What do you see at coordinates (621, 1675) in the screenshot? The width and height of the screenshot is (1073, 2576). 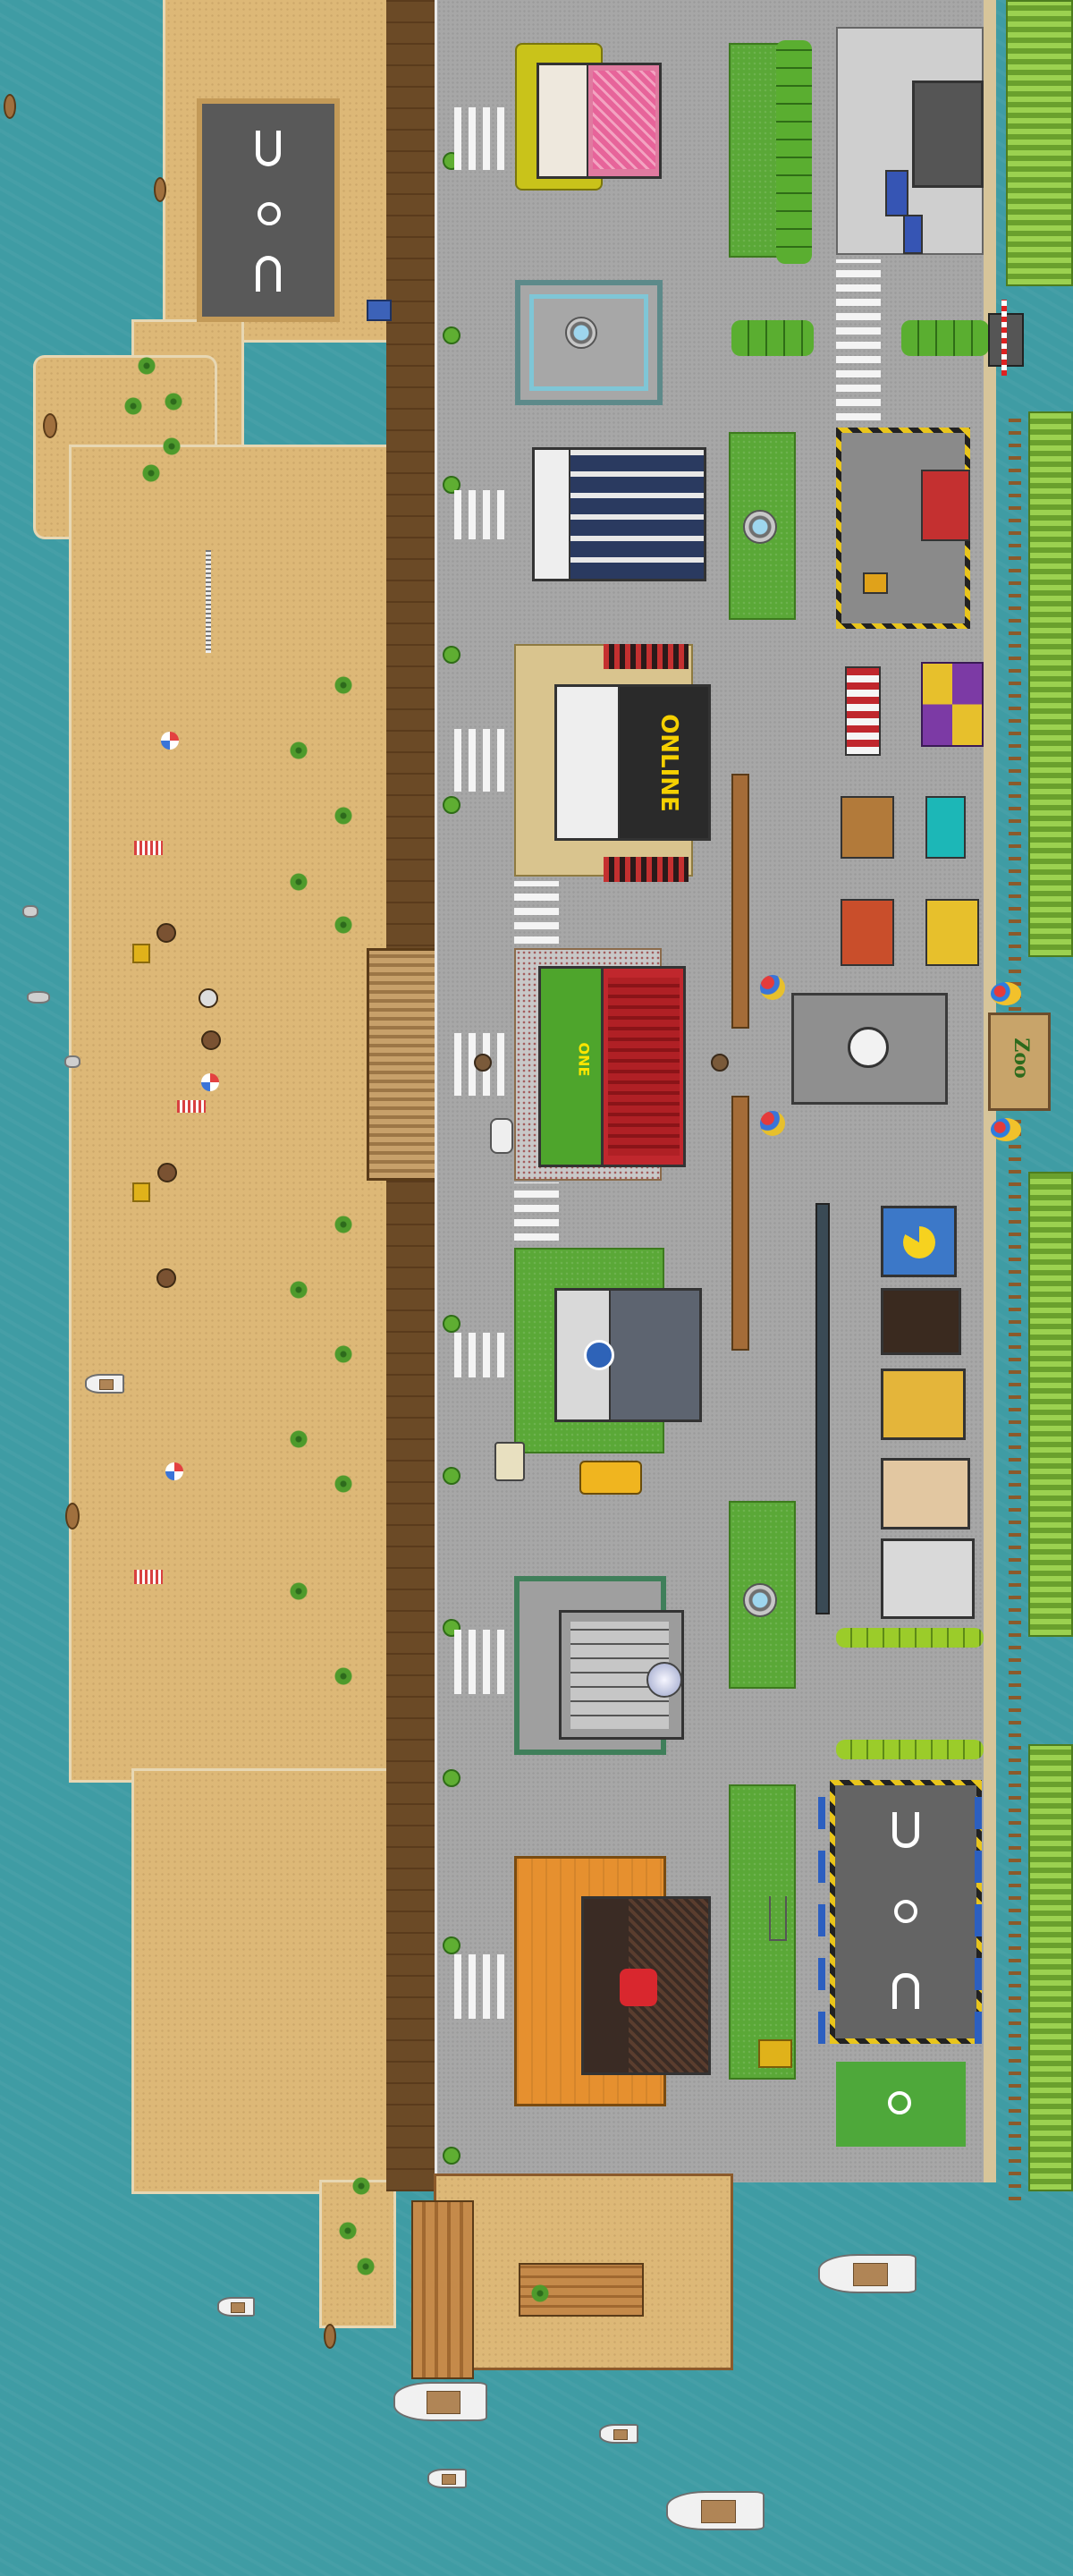 I see `lab-building` at bounding box center [621, 1675].